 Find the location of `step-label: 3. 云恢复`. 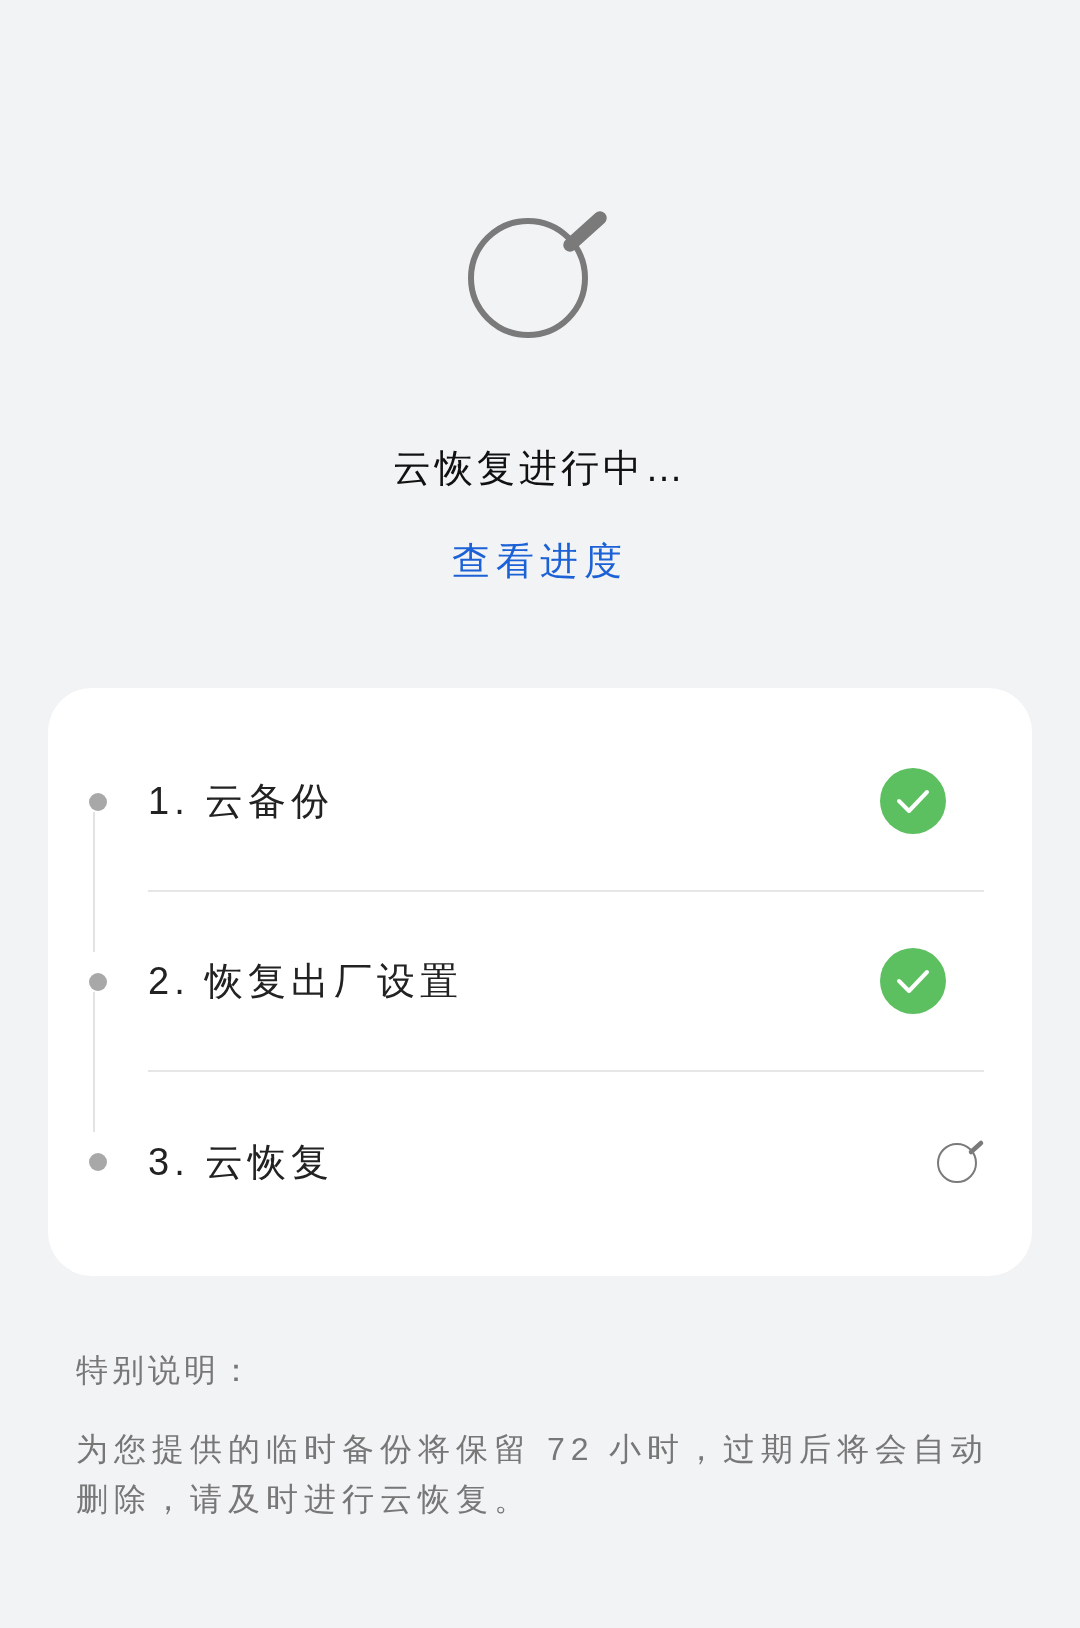

step-label: 3. 云恢复 is located at coordinates (241, 1162).